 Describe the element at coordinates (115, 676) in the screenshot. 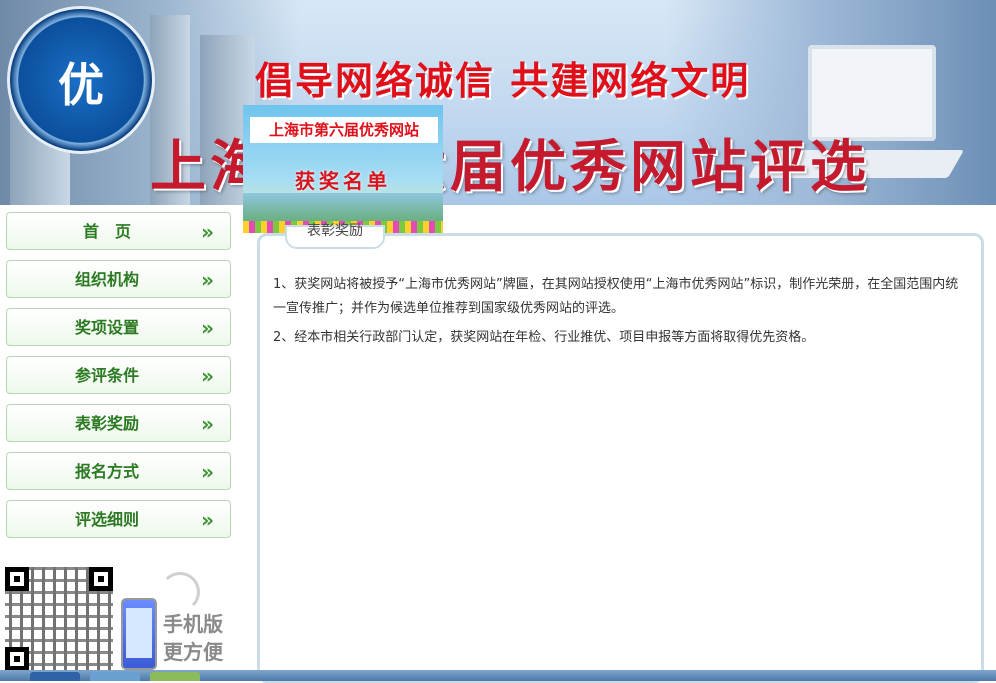

I see `taskbar-browser-icon` at that location.